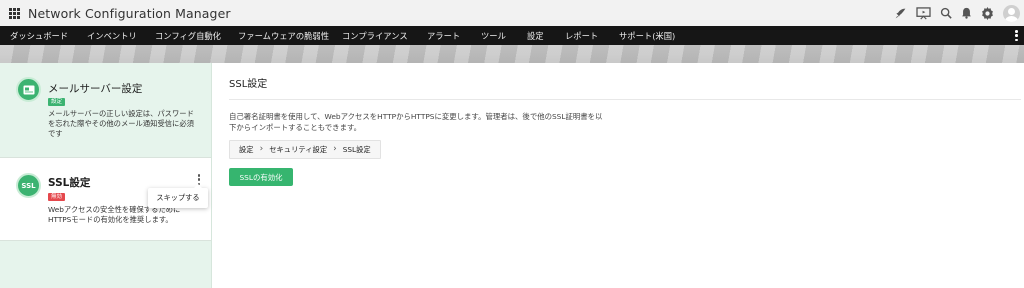 The width and height of the screenshot is (1024, 288). I want to click on nav-item-config-automation: コンフィグ自動化, so click(188, 36).